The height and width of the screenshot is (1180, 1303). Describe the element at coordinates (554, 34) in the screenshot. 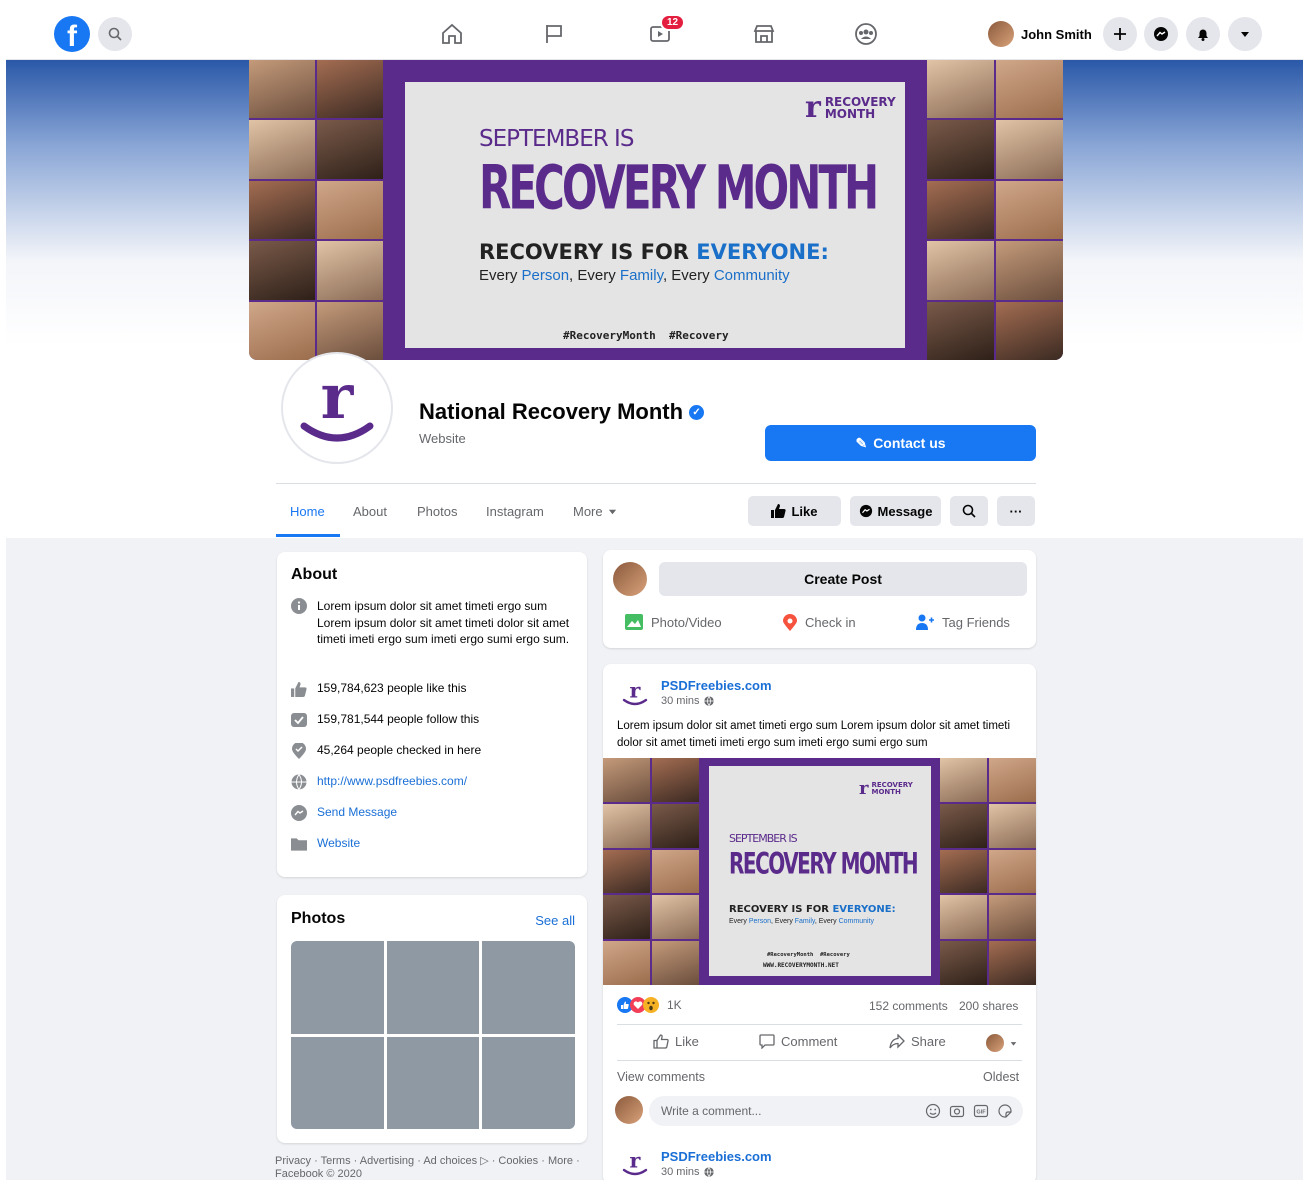

I see `pages-nav-button` at that location.